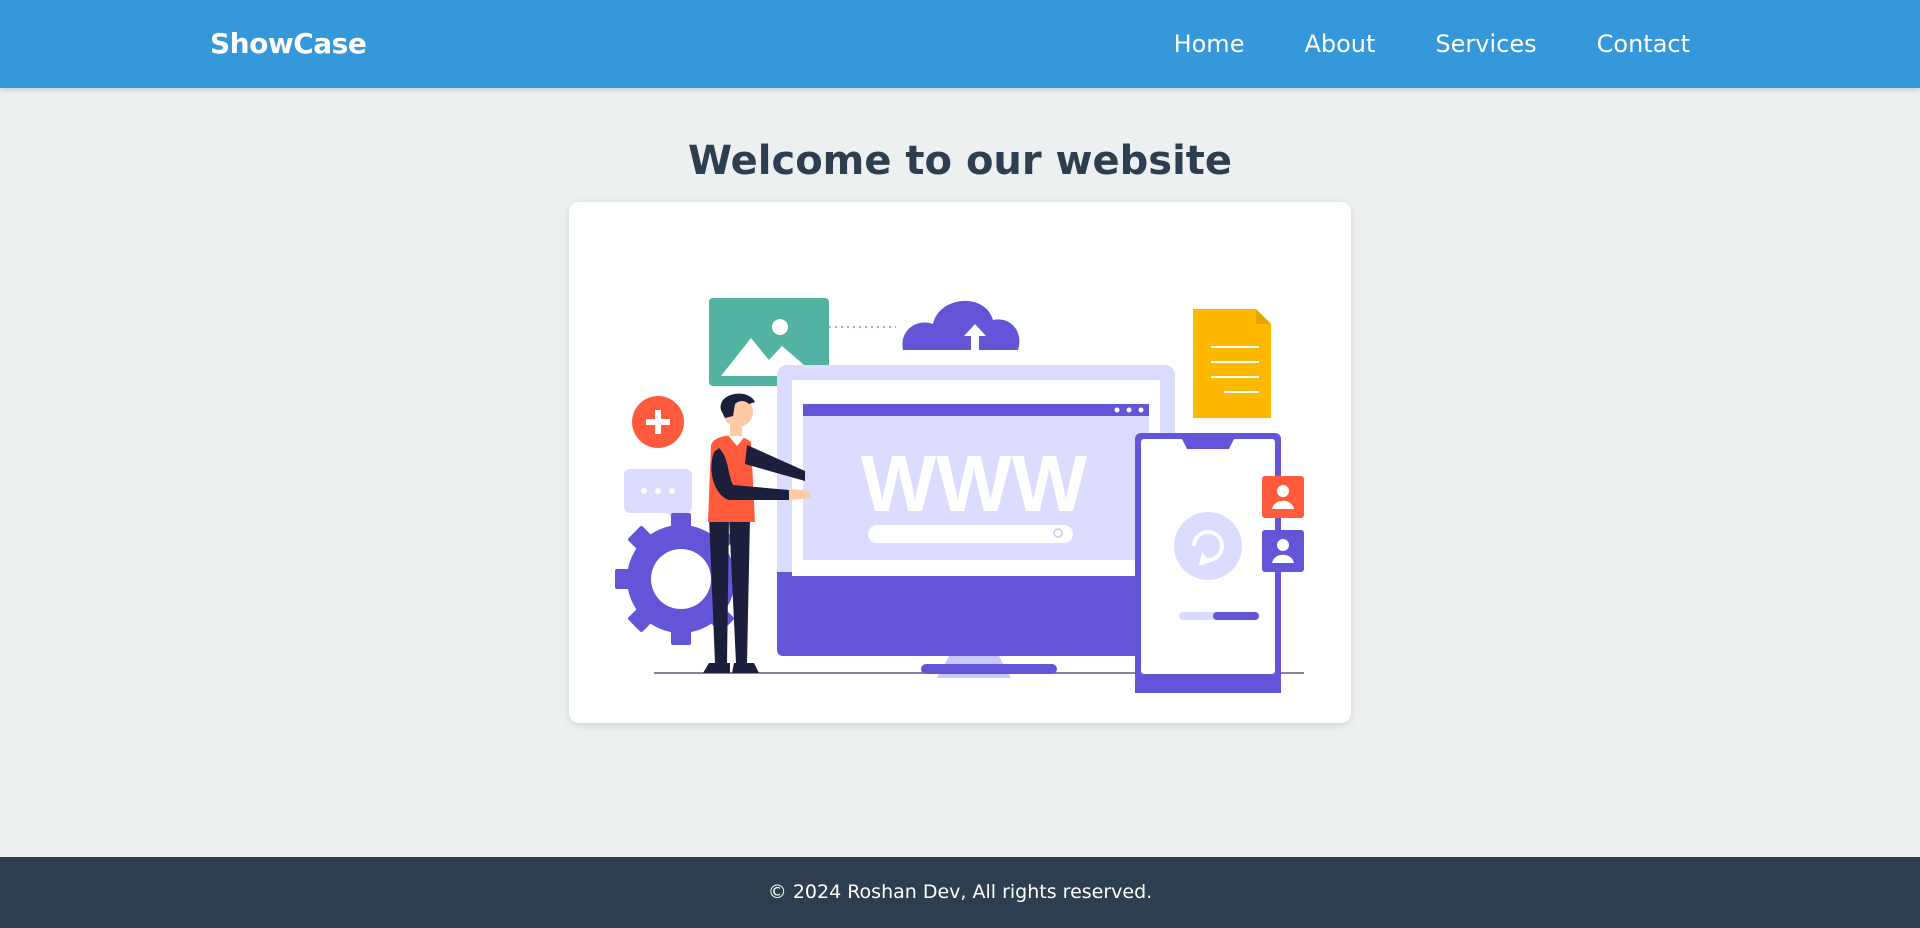 The image size is (1920, 928). Describe the element at coordinates (1209, 44) in the screenshot. I see `nav-link-home: Home` at that location.